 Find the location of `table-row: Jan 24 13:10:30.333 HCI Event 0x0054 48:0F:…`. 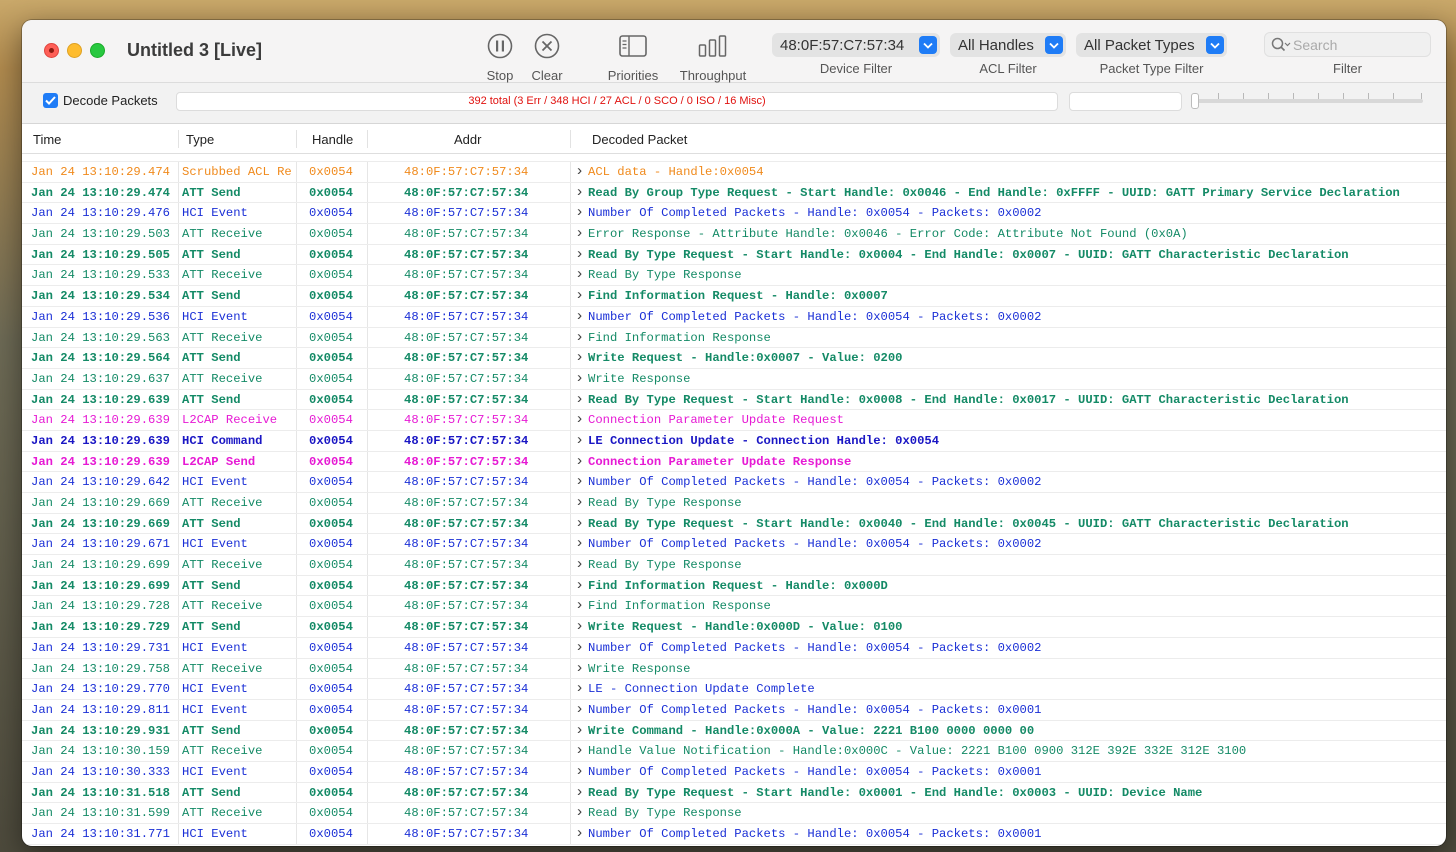

table-row: Jan 24 13:10:30.333 HCI Event 0x0054 48:0F:… is located at coordinates (734, 772).